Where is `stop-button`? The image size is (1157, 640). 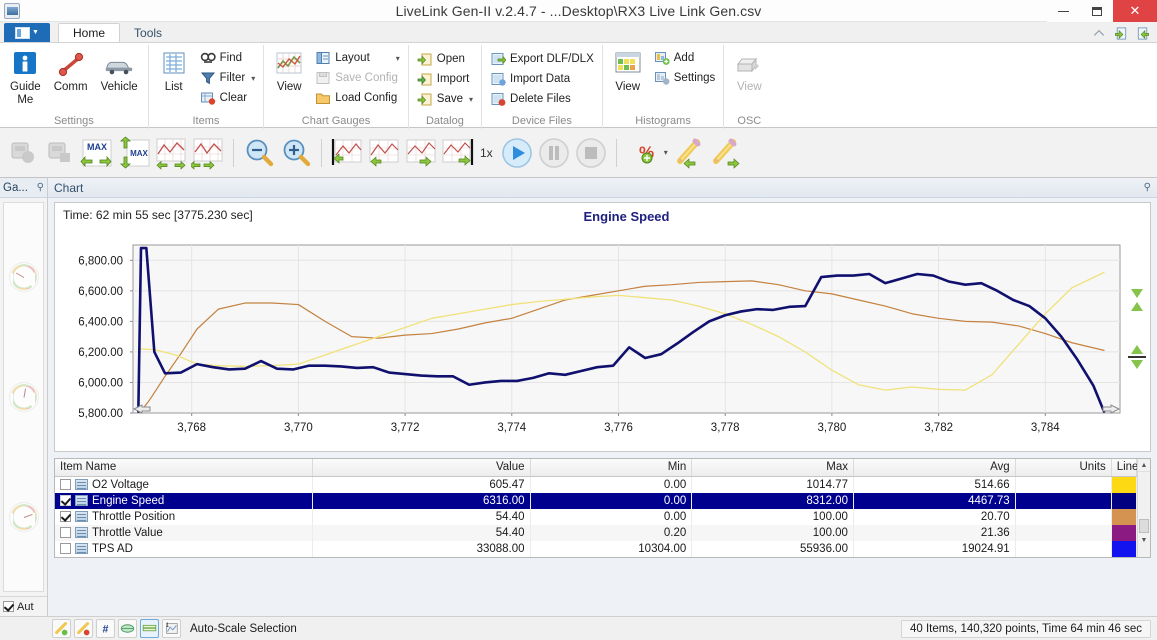 stop-button is located at coordinates (591, 153).